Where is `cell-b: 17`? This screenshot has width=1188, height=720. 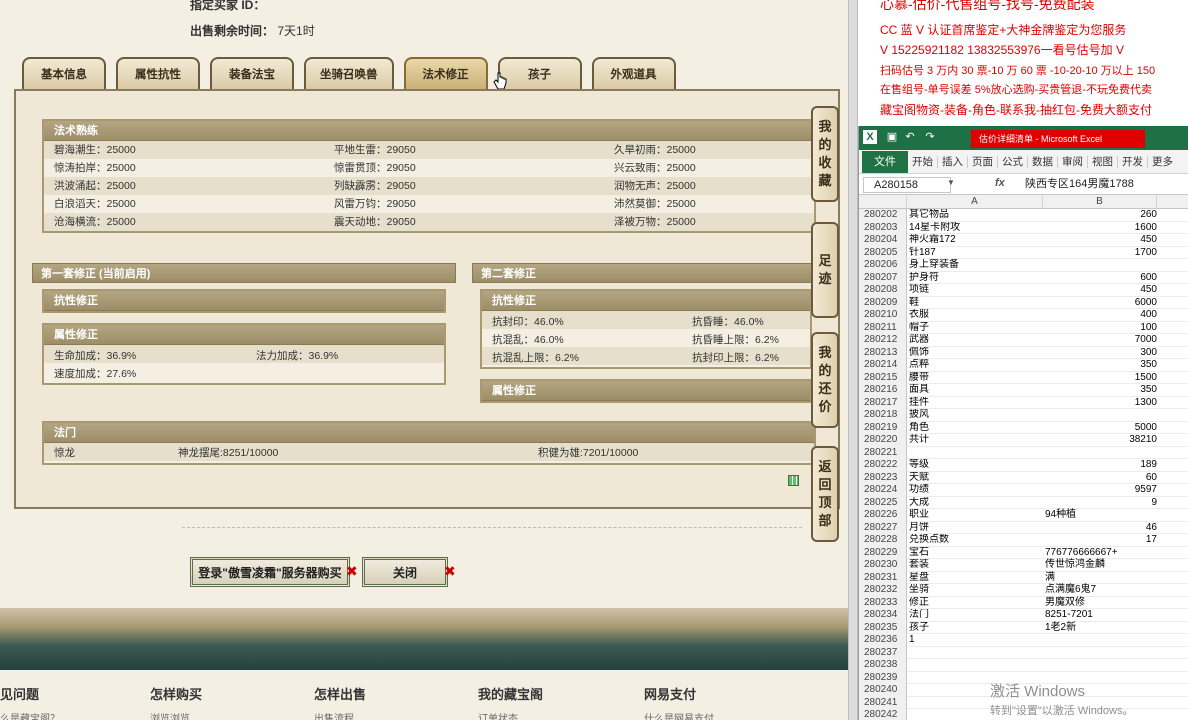 cell-b: 17 is located at coordinates (1101, 540).